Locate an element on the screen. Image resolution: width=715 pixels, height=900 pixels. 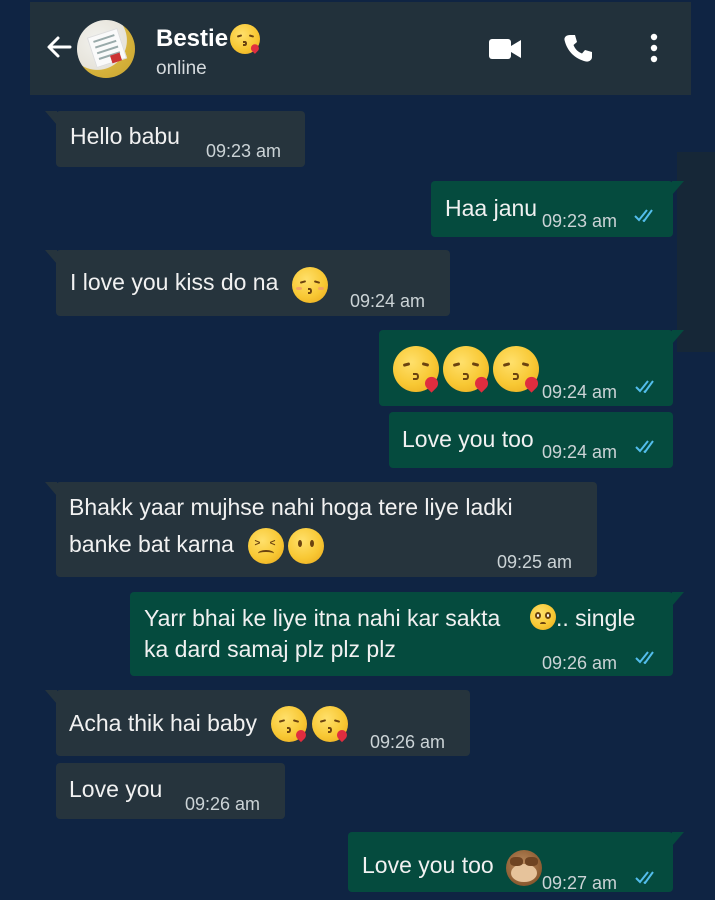
message-outgoing: Love you too 09:24 am is located at coordinates (531, 440).